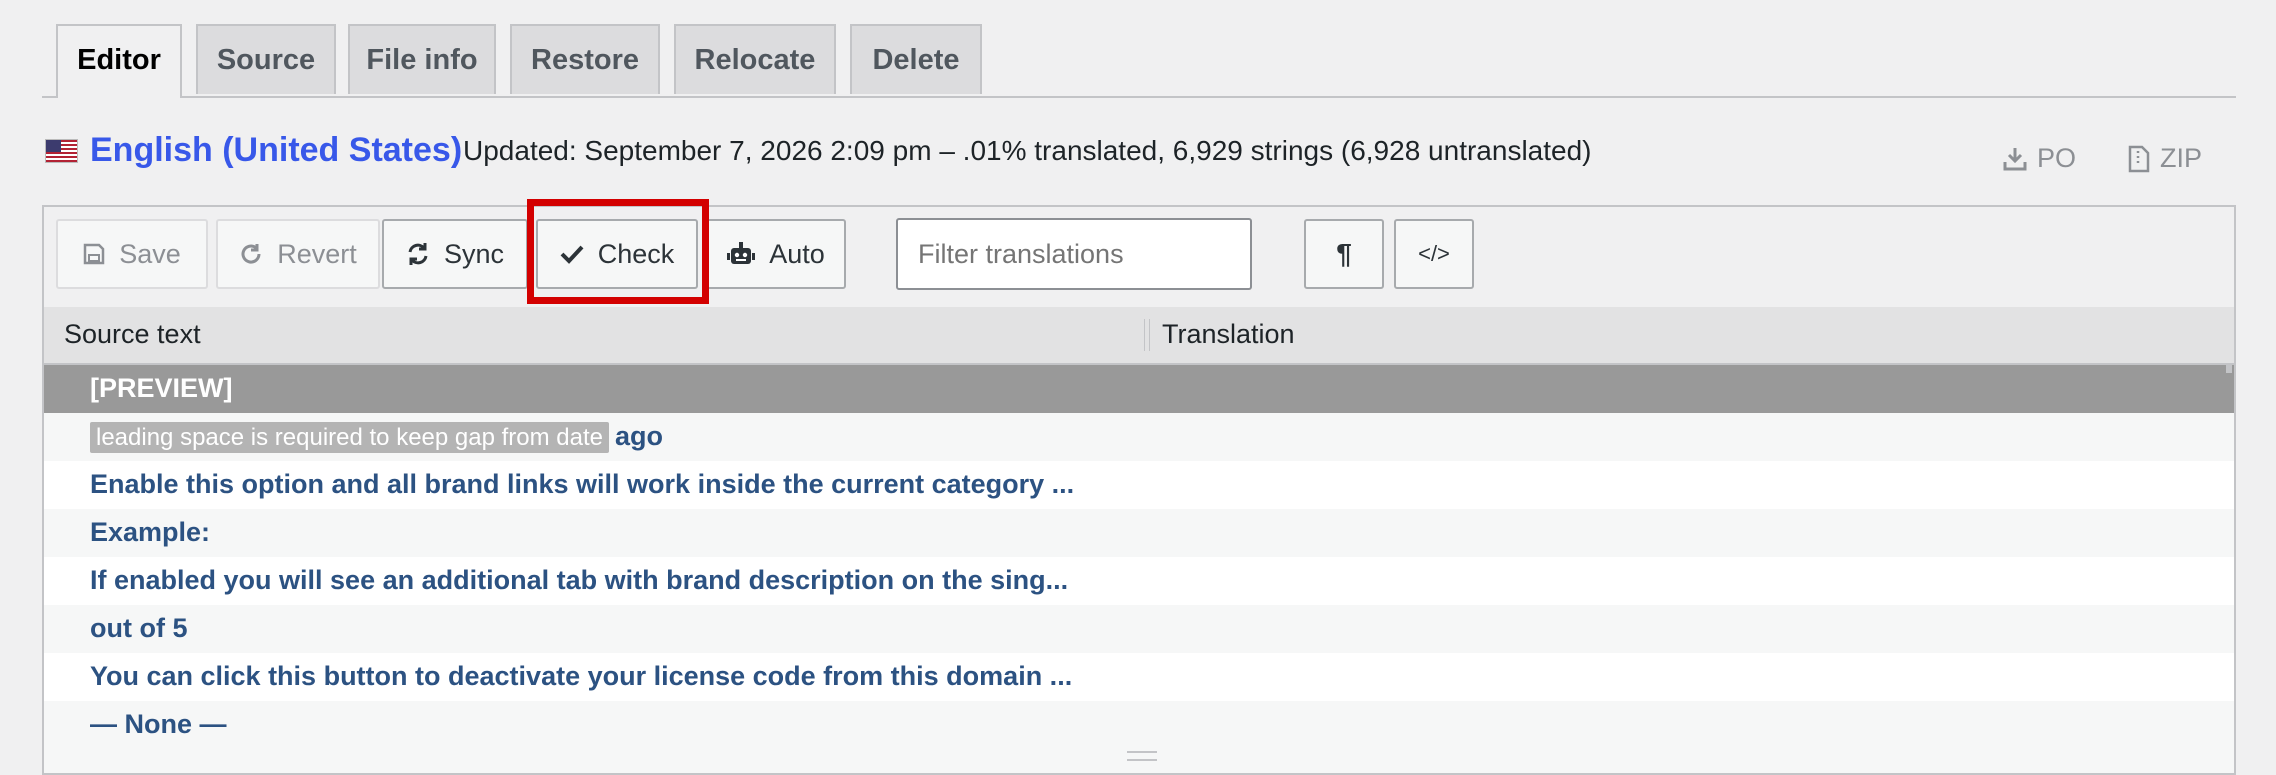  Describe the element at coordinates (474, 253) in the screenshot. I see `sync-label: Sync` at that location.